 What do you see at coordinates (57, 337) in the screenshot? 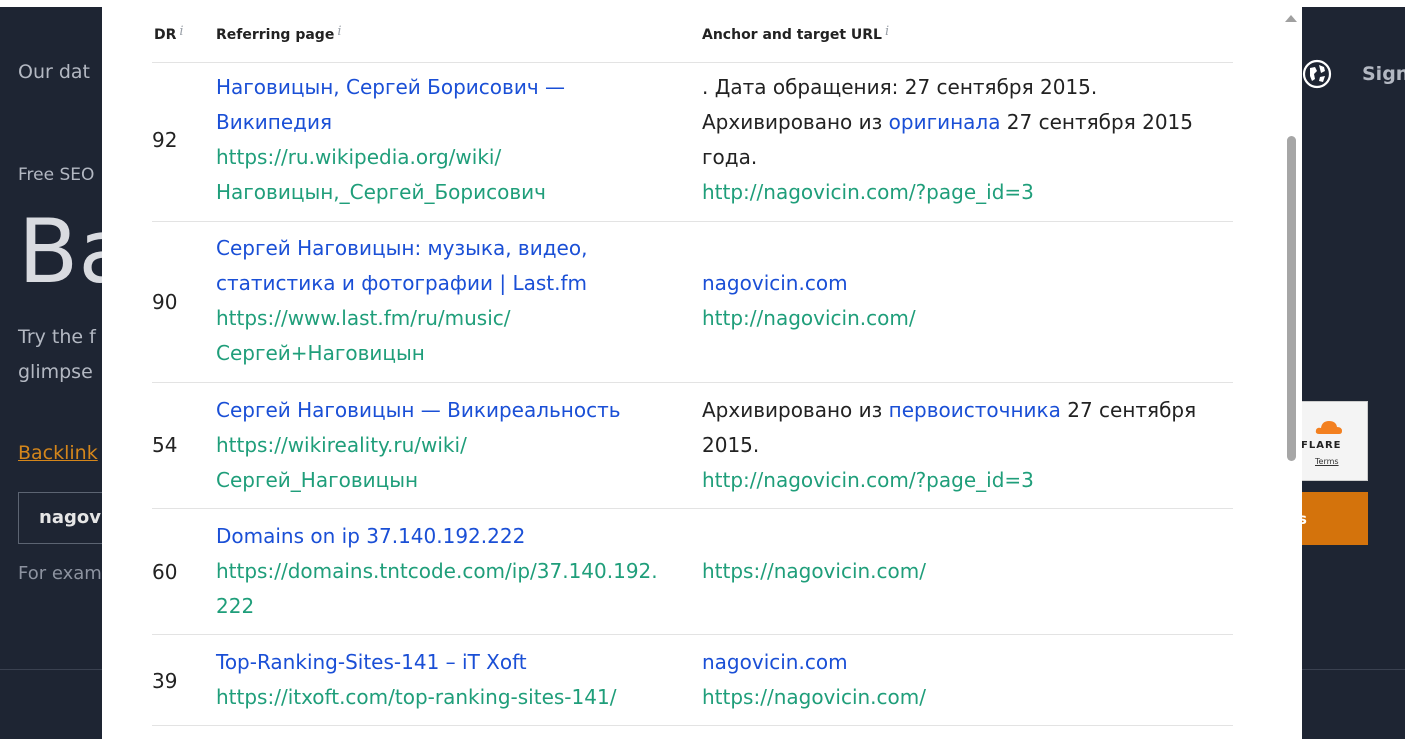
I see `description-line-1: Try the f` at bounding box center [57, 337].